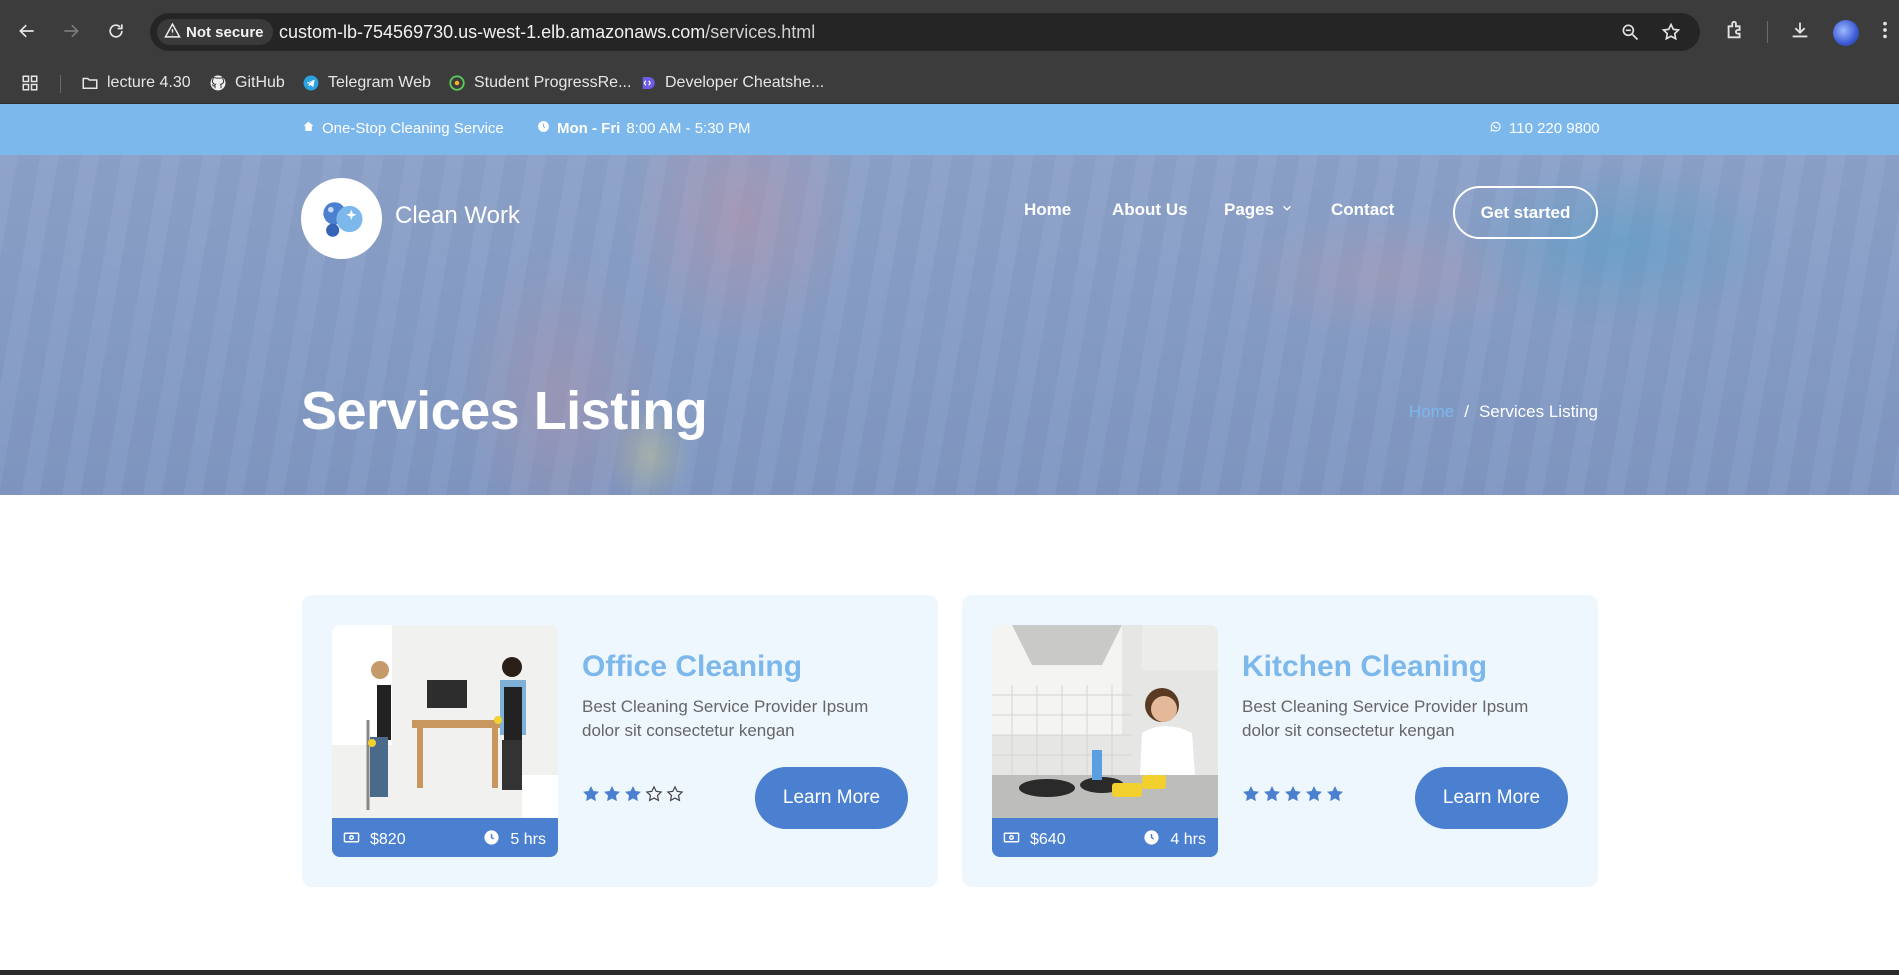  What do you see at coordinates (1431, 412) in the screenshot?
I see `breadcrumb-home: Home` at bounding box center [1431, 412].